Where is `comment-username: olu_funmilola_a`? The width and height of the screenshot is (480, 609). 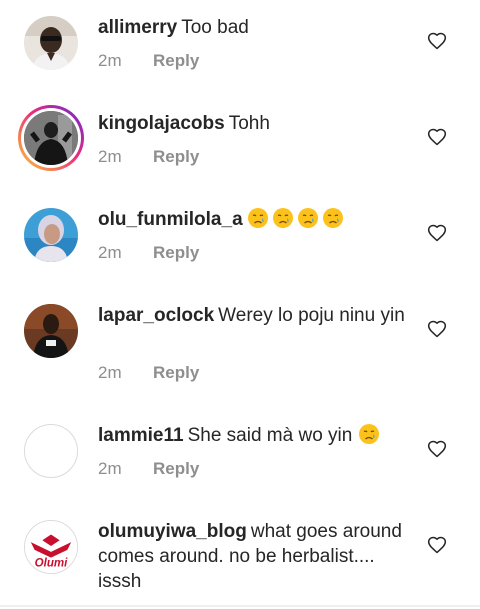
comment-username: olu_funmilola_a is located at coordinates (170, 219).